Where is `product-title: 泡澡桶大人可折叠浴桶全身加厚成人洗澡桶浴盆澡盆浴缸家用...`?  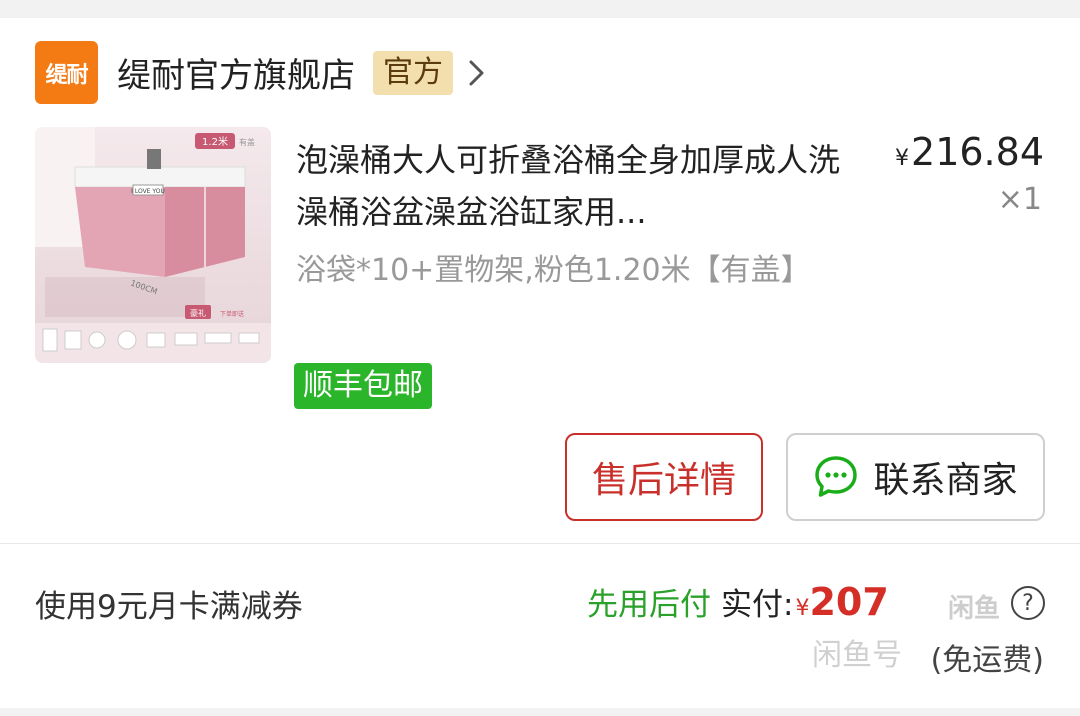
product-title: 泡澡桶大人可折叠浴桶全身加厚成人洗澡桶浴盆澡盆浴缸家用... is located at coordinates (568, 186).